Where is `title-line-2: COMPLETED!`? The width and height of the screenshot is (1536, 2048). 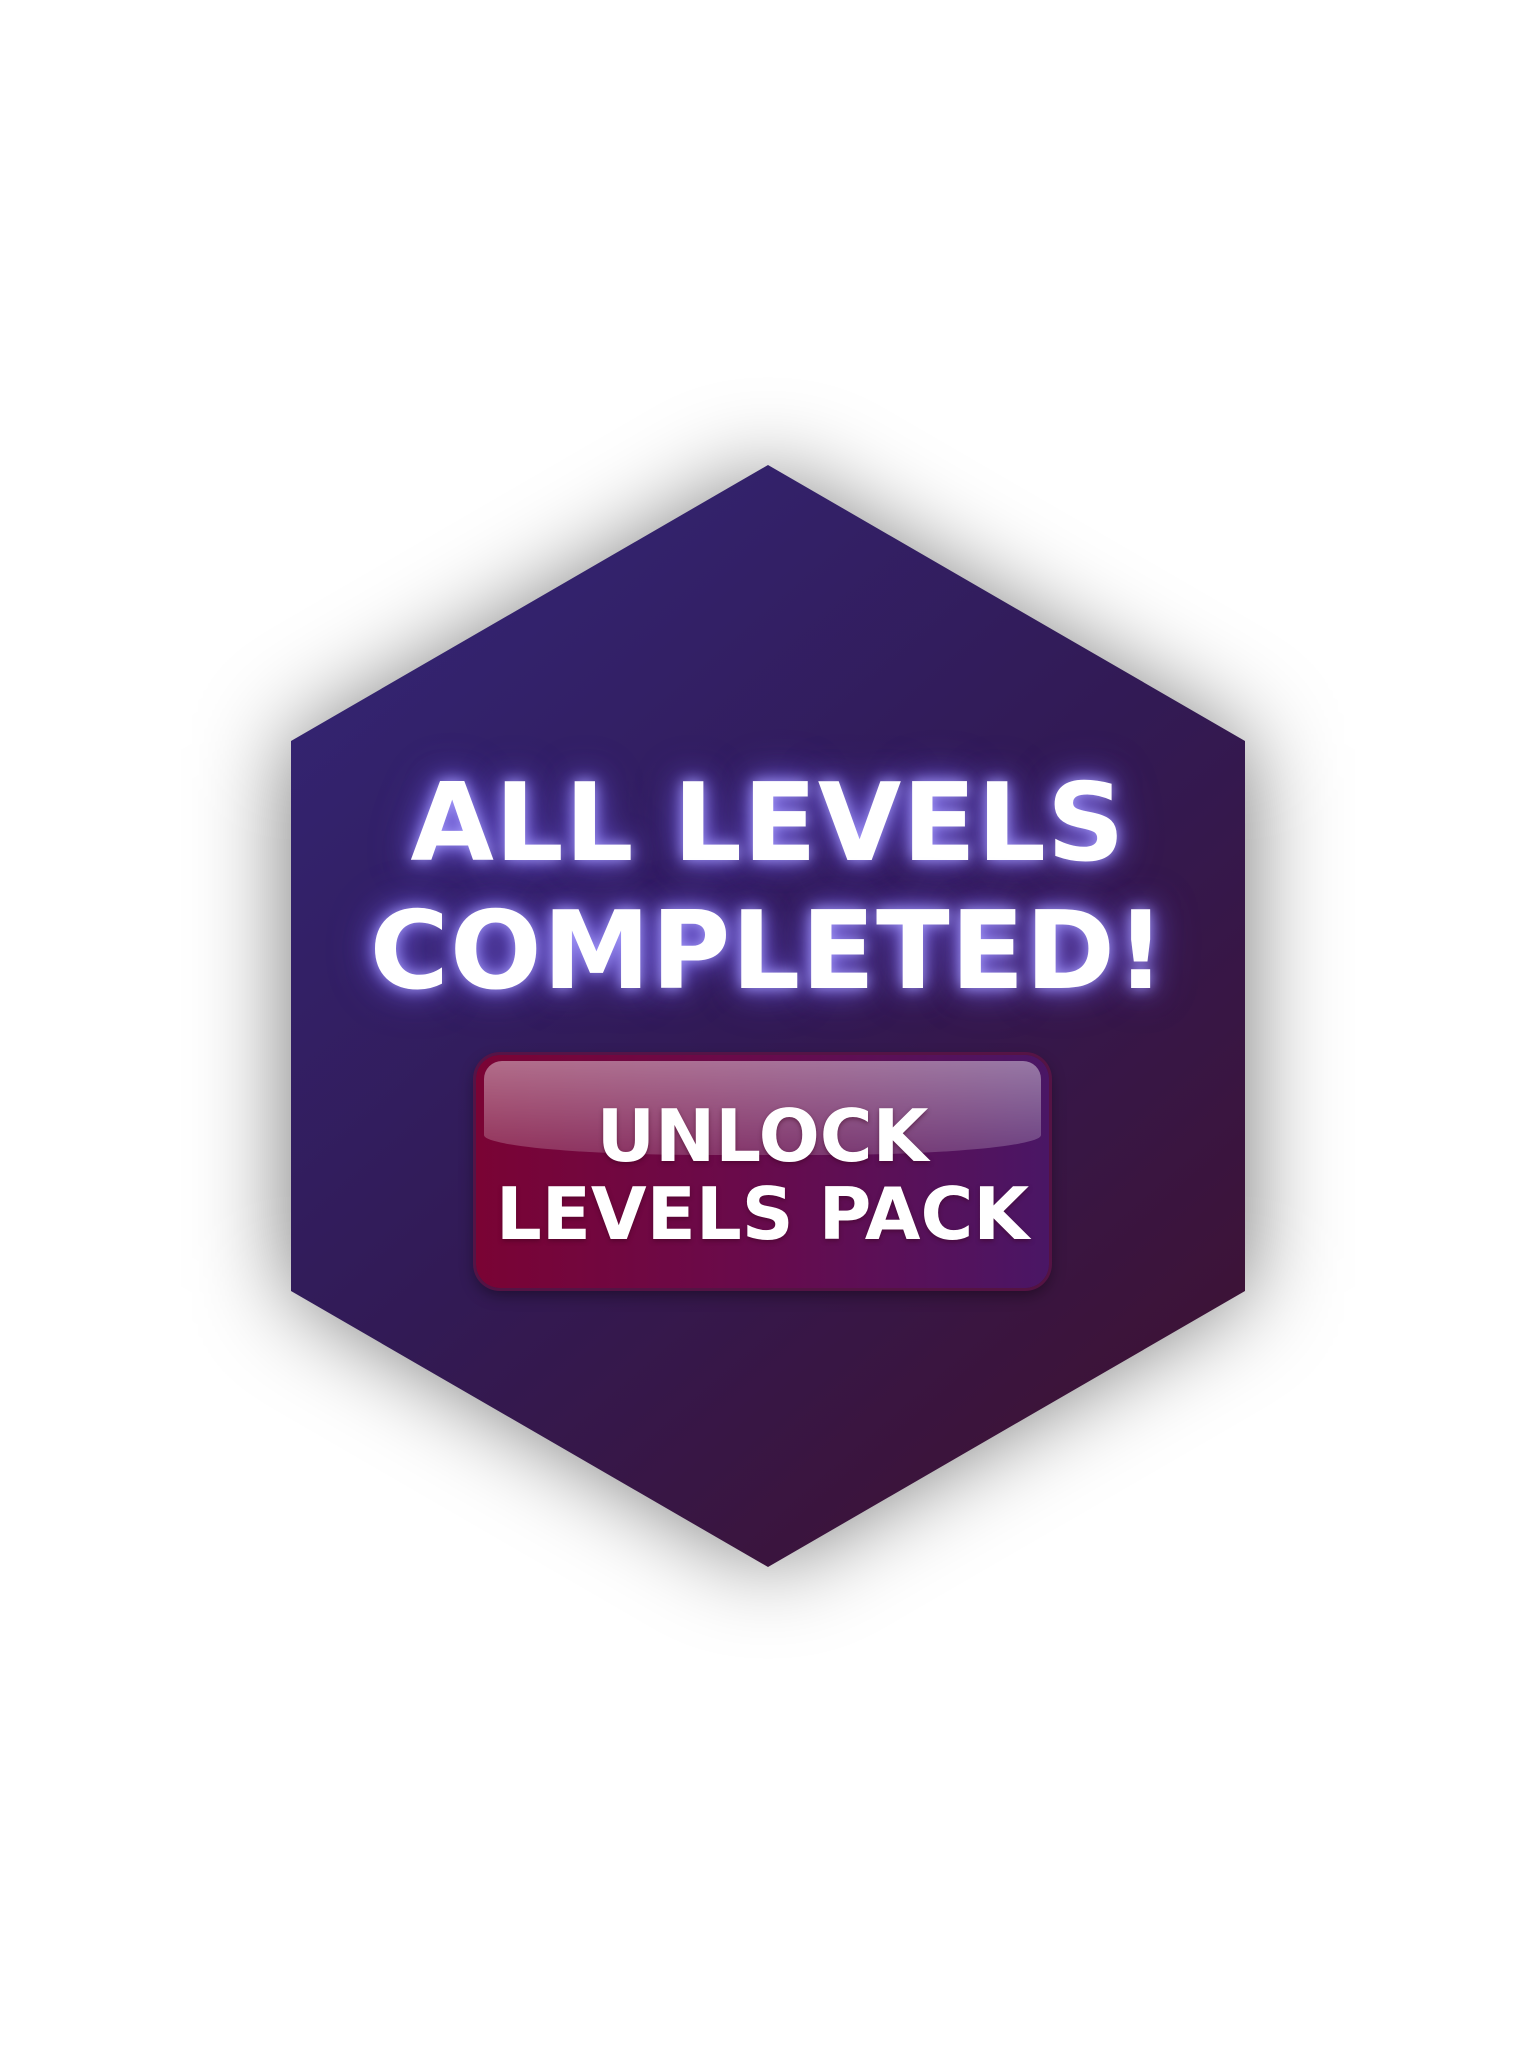
title-line-2: COMPLETED! is located at coordinates (768, 951).